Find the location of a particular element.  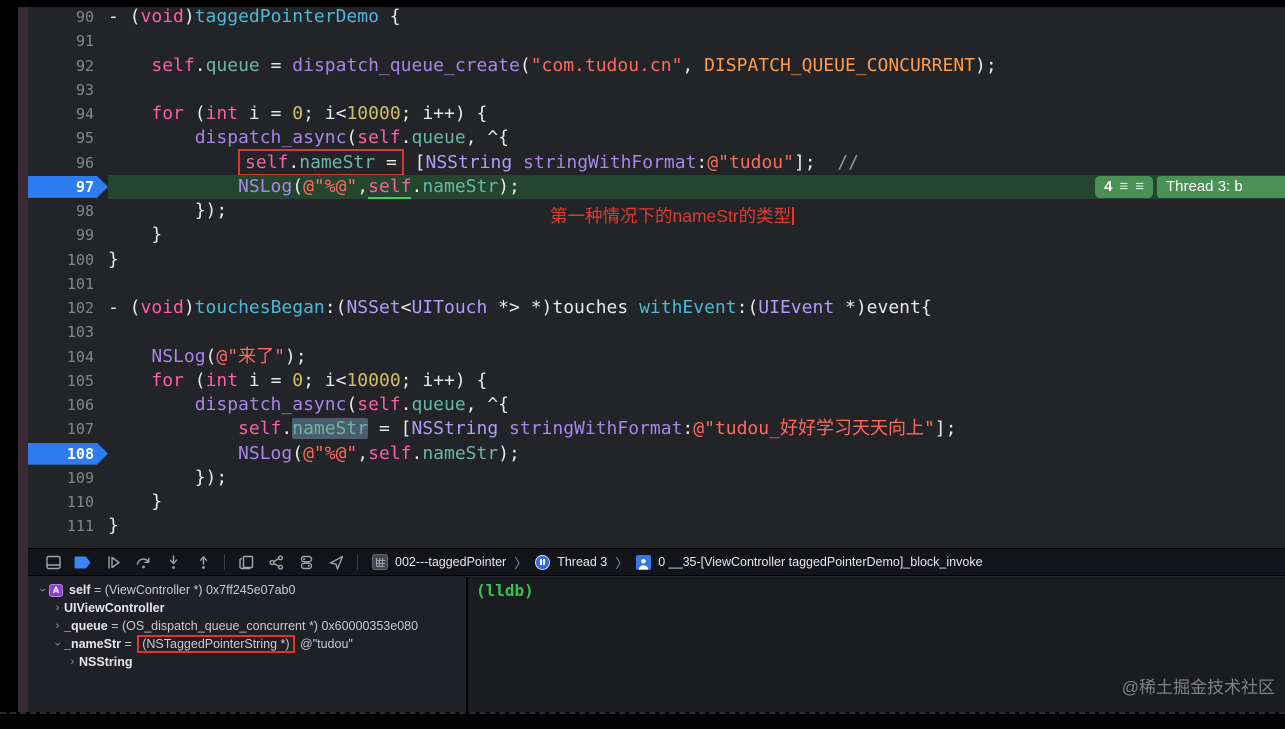

code-token: @"%@" is located at coordinates (330, 186).